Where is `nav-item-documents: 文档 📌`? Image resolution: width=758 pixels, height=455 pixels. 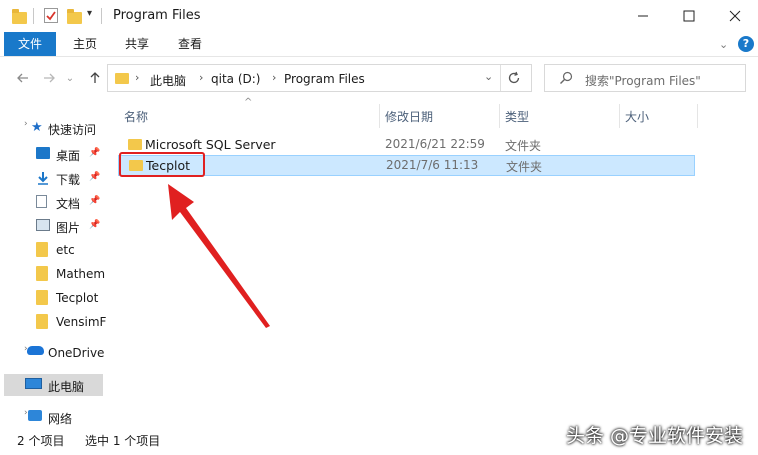 nav-item-documents: 文档 📌 is located at coordinates (52, 202).